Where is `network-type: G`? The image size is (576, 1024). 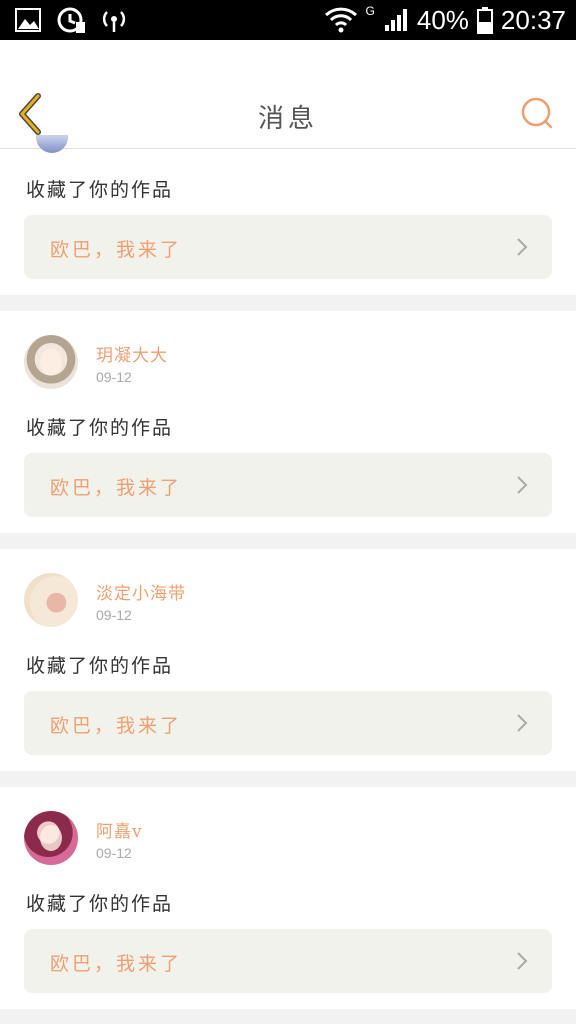
network-type: G is located at coordinates (370, 11).